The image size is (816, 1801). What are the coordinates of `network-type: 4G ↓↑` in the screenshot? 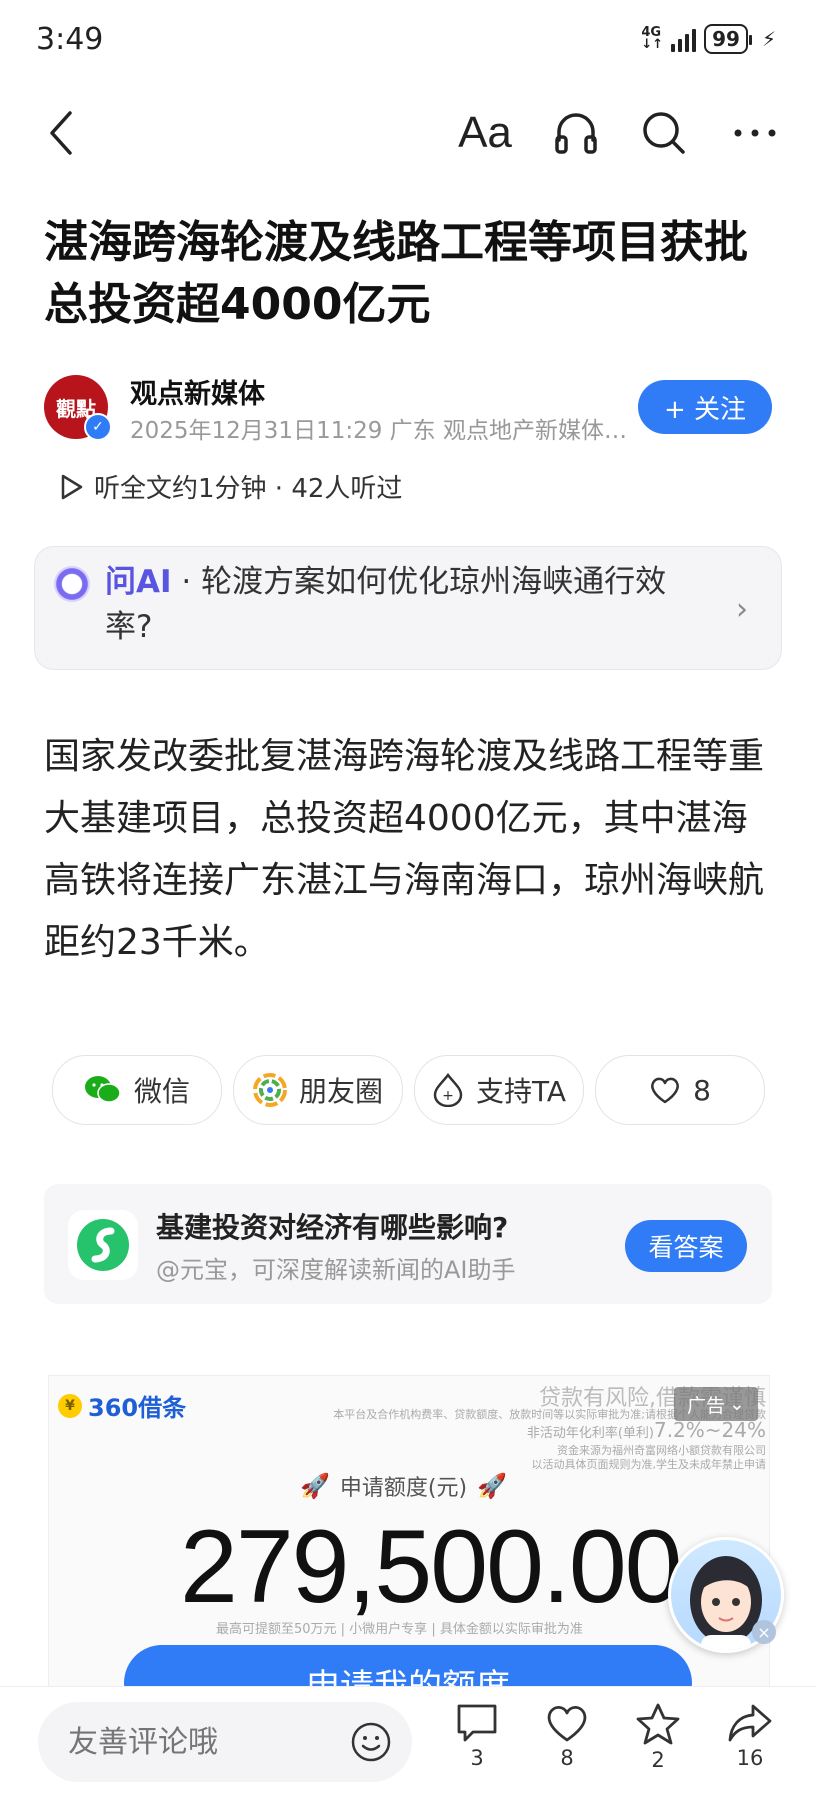 It's located at (652, 38).